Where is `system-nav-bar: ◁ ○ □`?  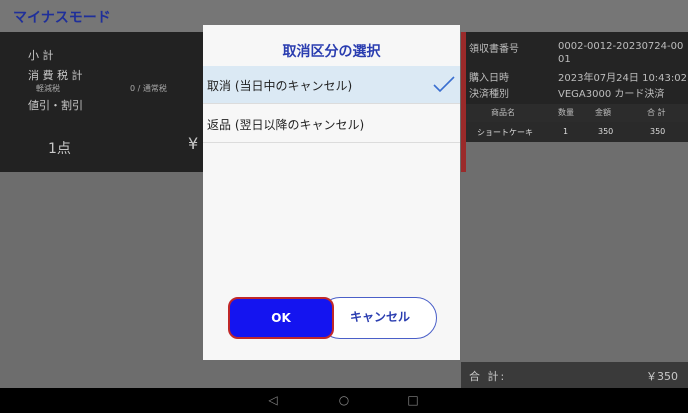
system-nav-bar: ◁ ○ □ is located at coordinates (344, 400).